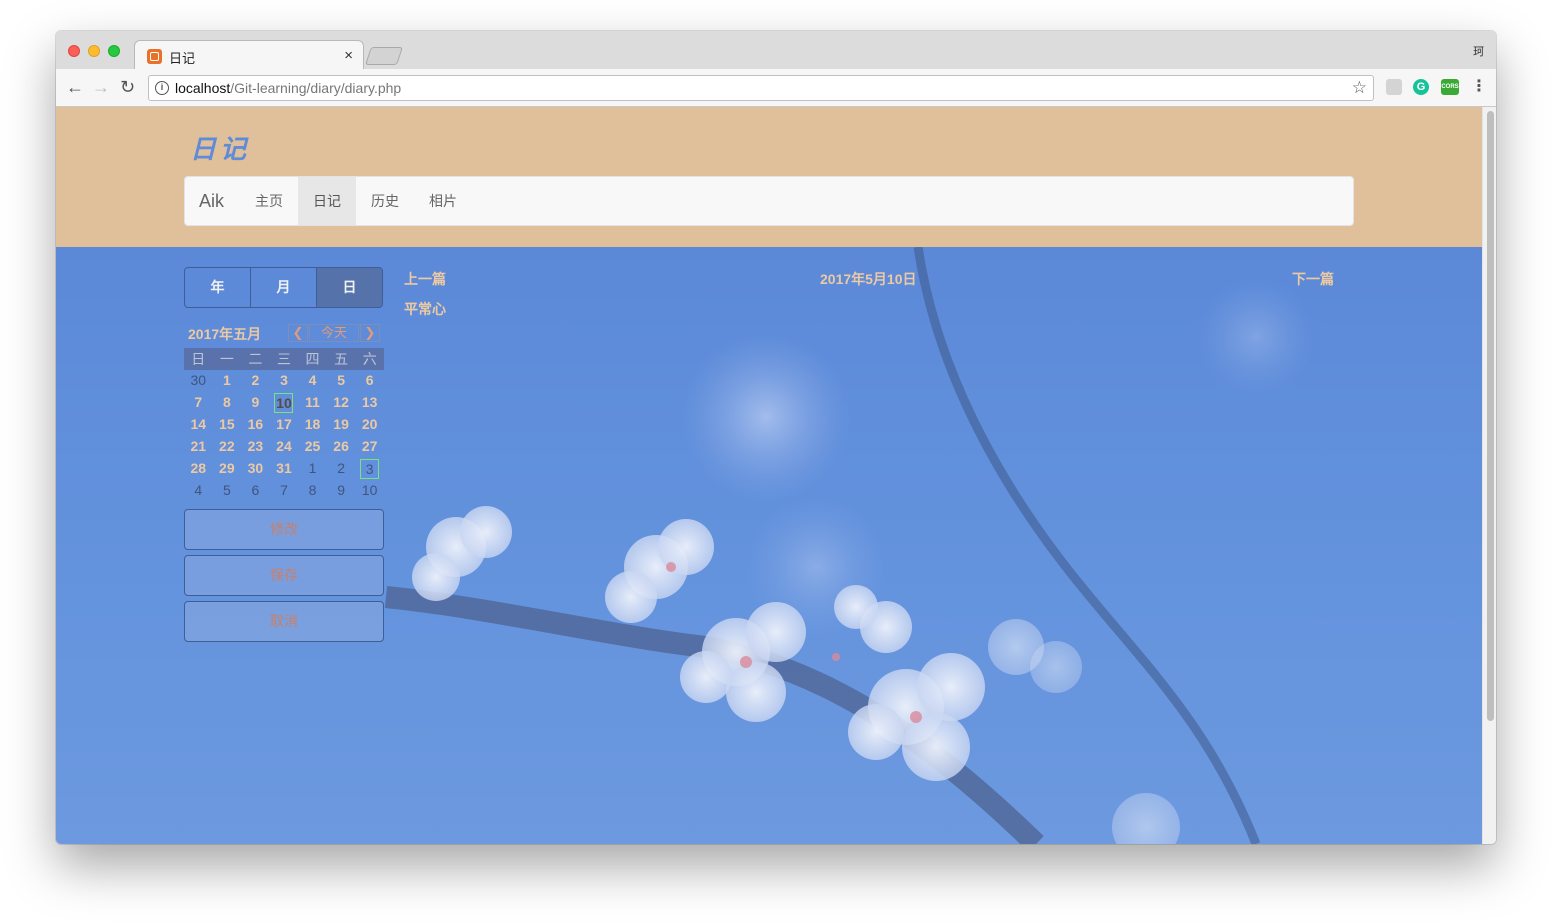 The image size is (1552, 924). What do you see at coordinates (94, 51) in the screenshot?
I see `window-minimize-button` at bounding box center [94, 51].